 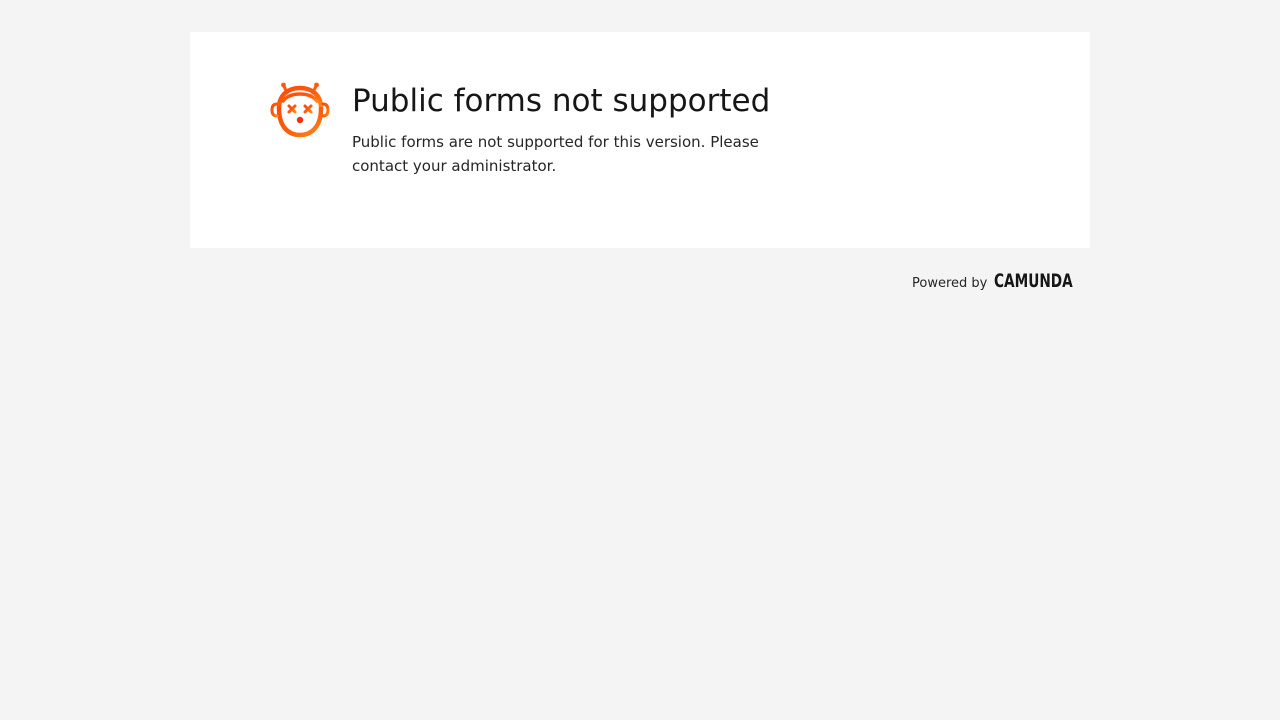 I want to click on camunda-wordmark: CAMUNDA, so click(x=1034, y=281).